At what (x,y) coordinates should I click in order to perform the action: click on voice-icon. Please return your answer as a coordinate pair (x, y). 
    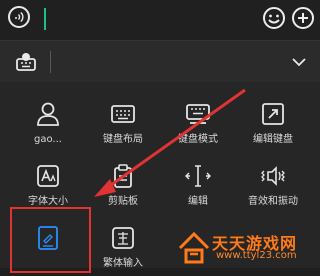
    Looking at the image, I should click on (19, 17).